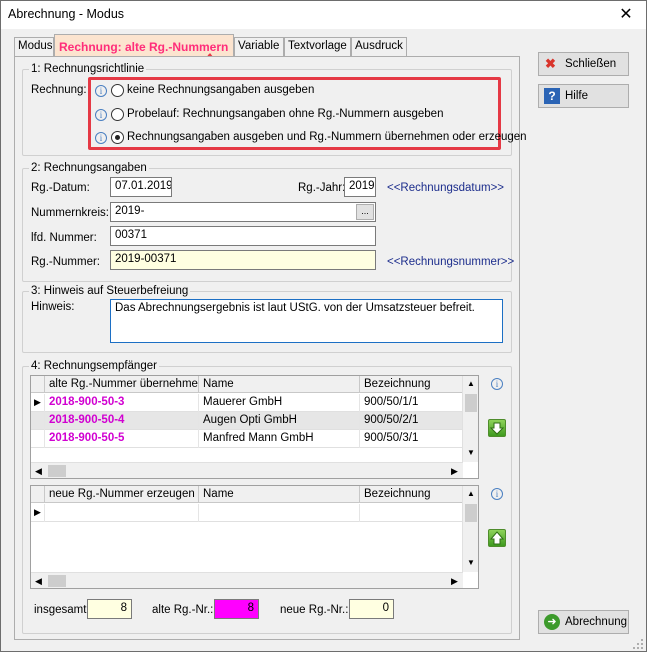 The width and height of the screenshot is (647, 652). What do you see at coordinates (243, 260) in the screenshot?
I see `rg-nummer-field: 2019-00371` at bounding box center [243, 260].